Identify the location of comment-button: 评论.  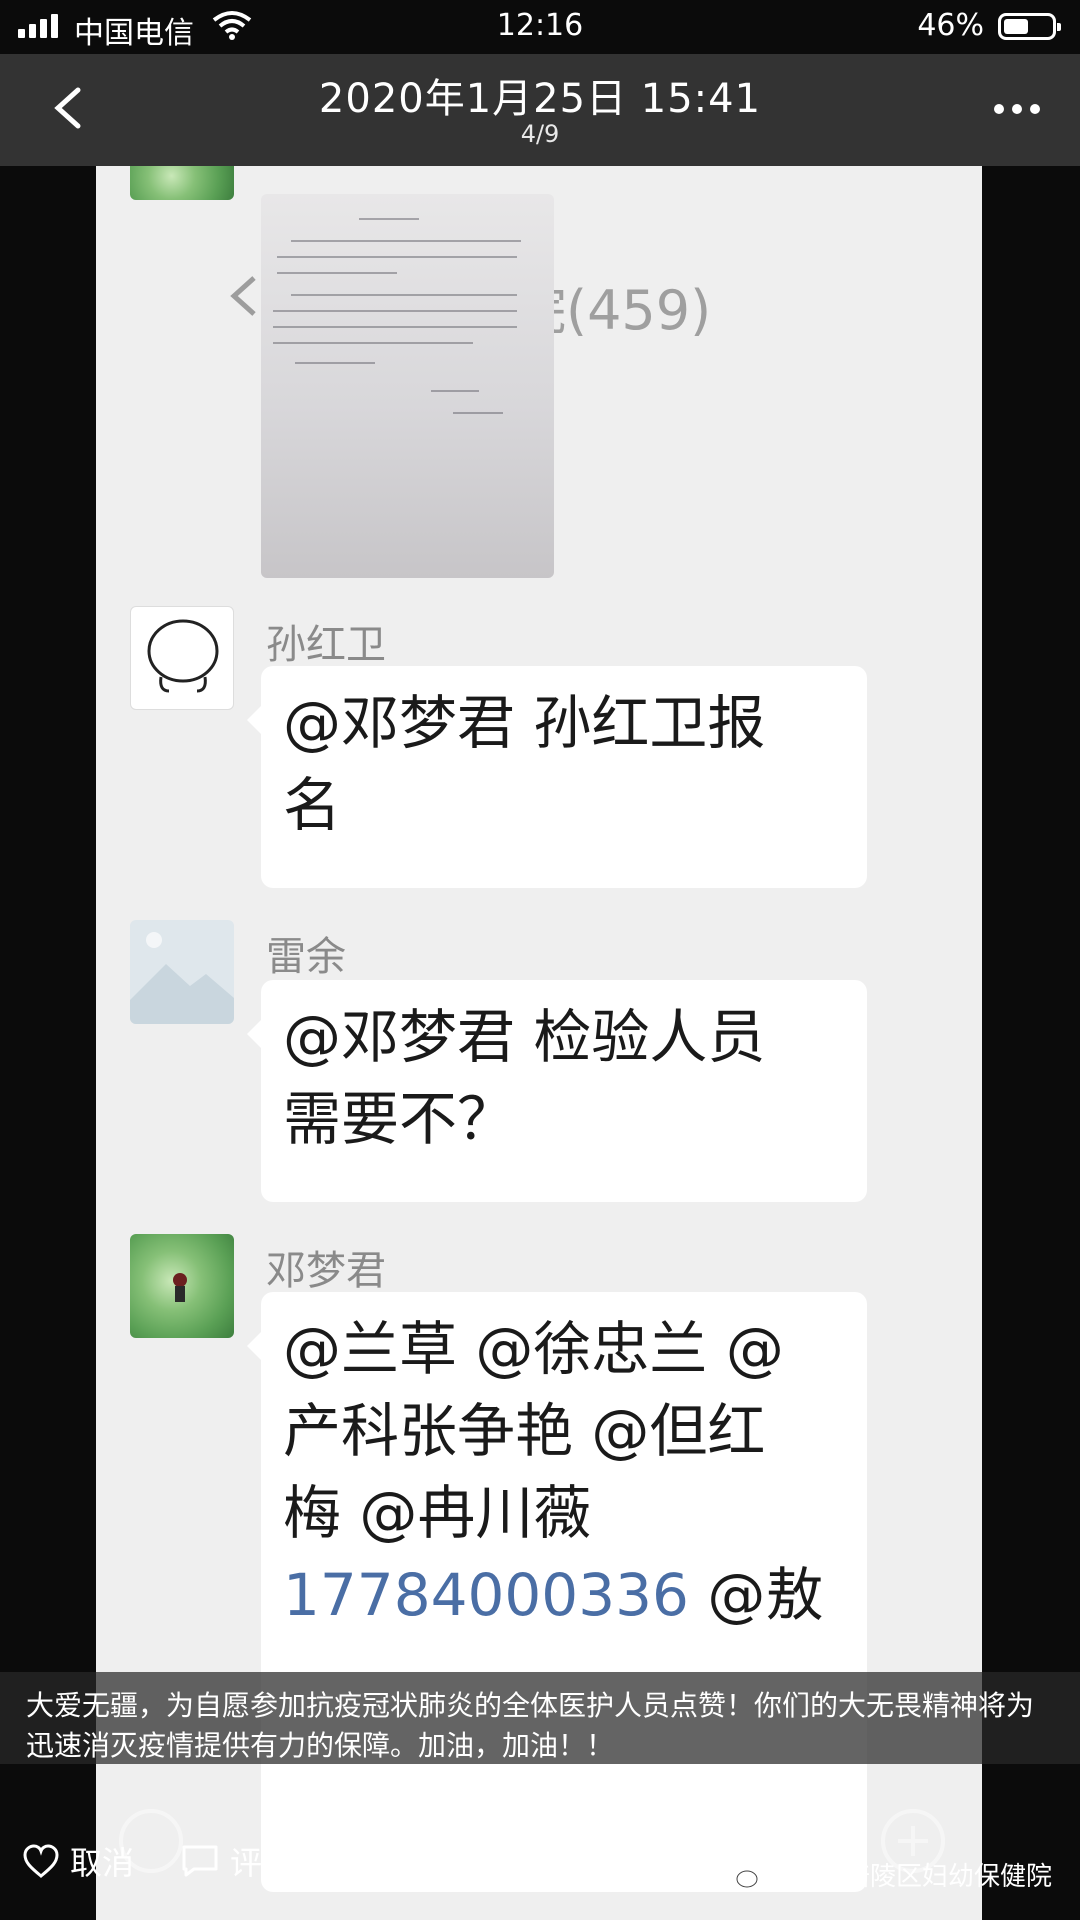
(237, 1861).